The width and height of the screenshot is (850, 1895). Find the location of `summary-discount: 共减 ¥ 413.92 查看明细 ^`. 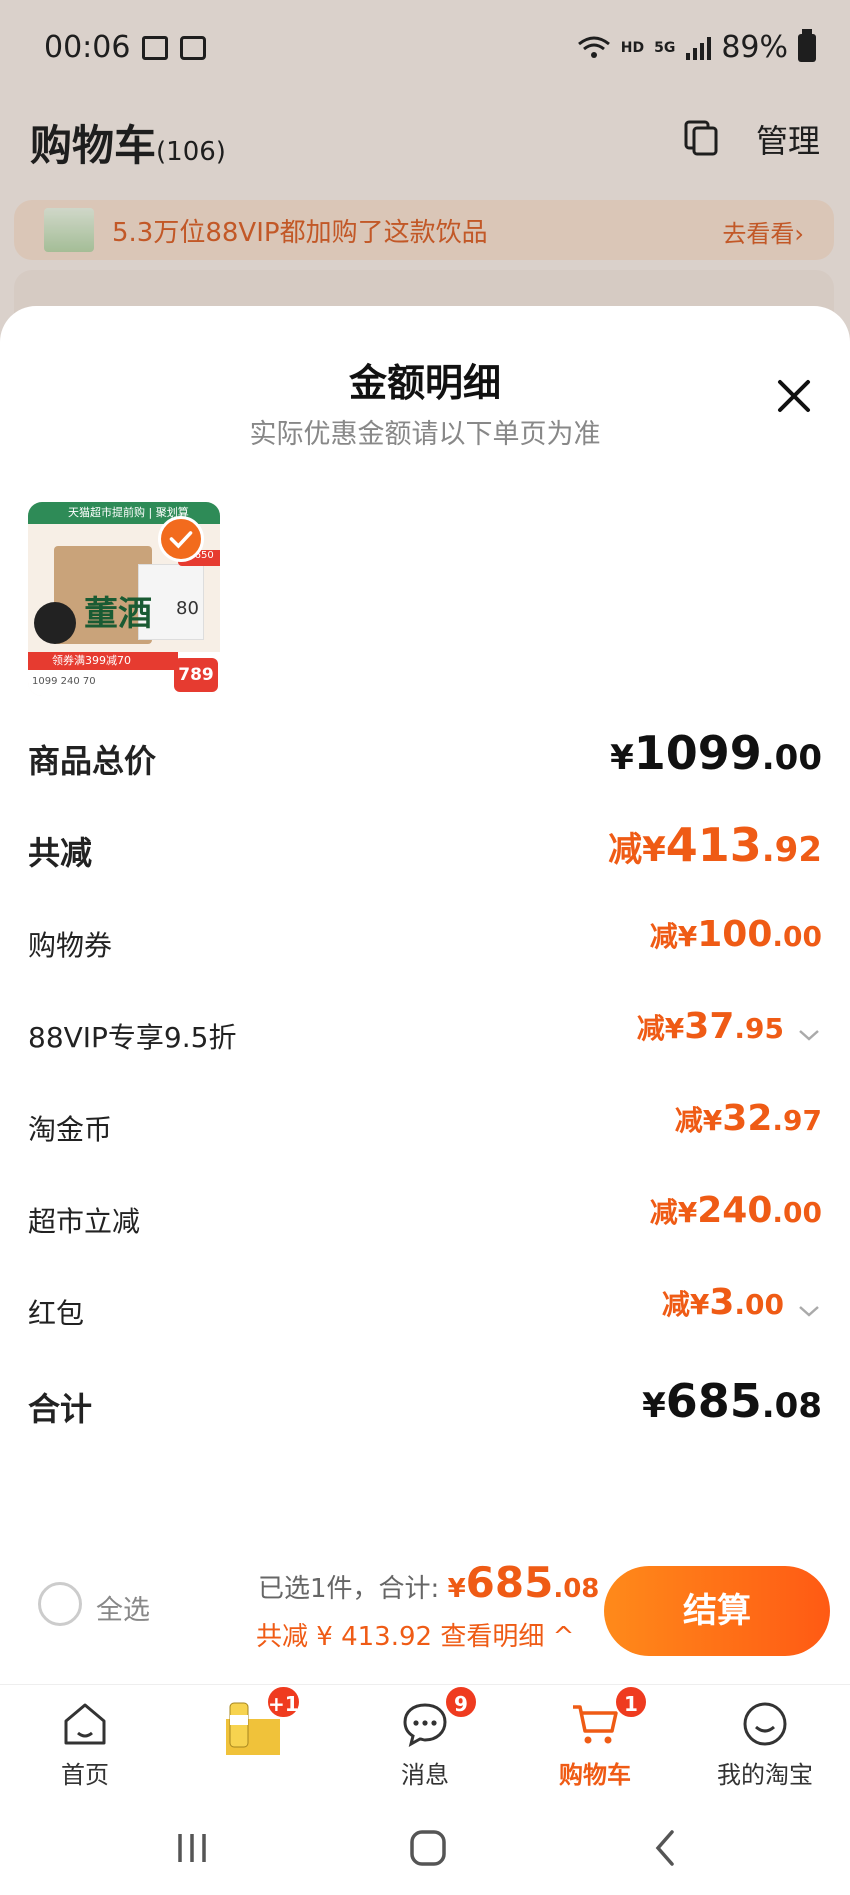

summary-discount: 共减 ¥ 413.92 查看明细 ^ is located at coordinates (415, 1634).